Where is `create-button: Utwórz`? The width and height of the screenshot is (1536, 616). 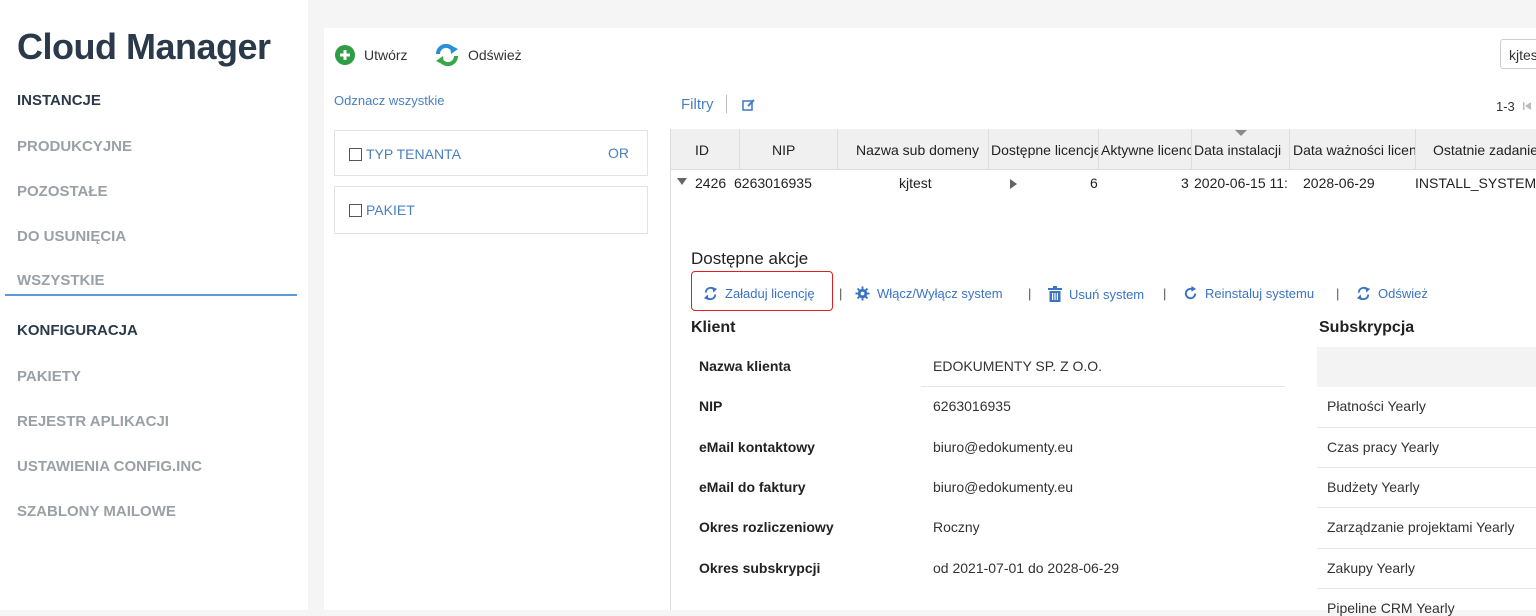 create-button: Utwórz is located at coordinates (371, 55).